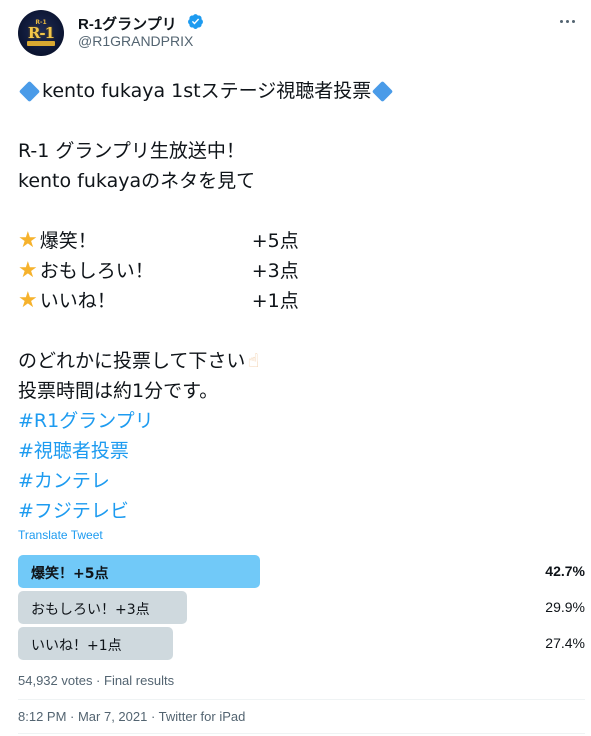 The height and width of the screenshot is (736, 591). I want to click on score-label: いいね！, so click(77, 301).